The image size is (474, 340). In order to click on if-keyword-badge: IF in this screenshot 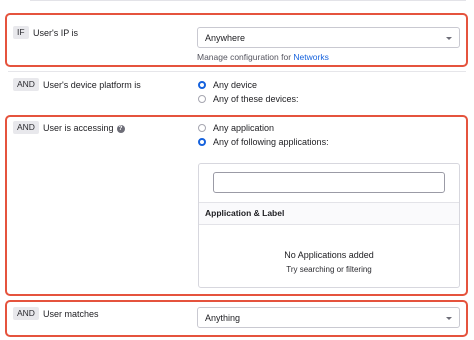, I will do `click(21, 32)`.